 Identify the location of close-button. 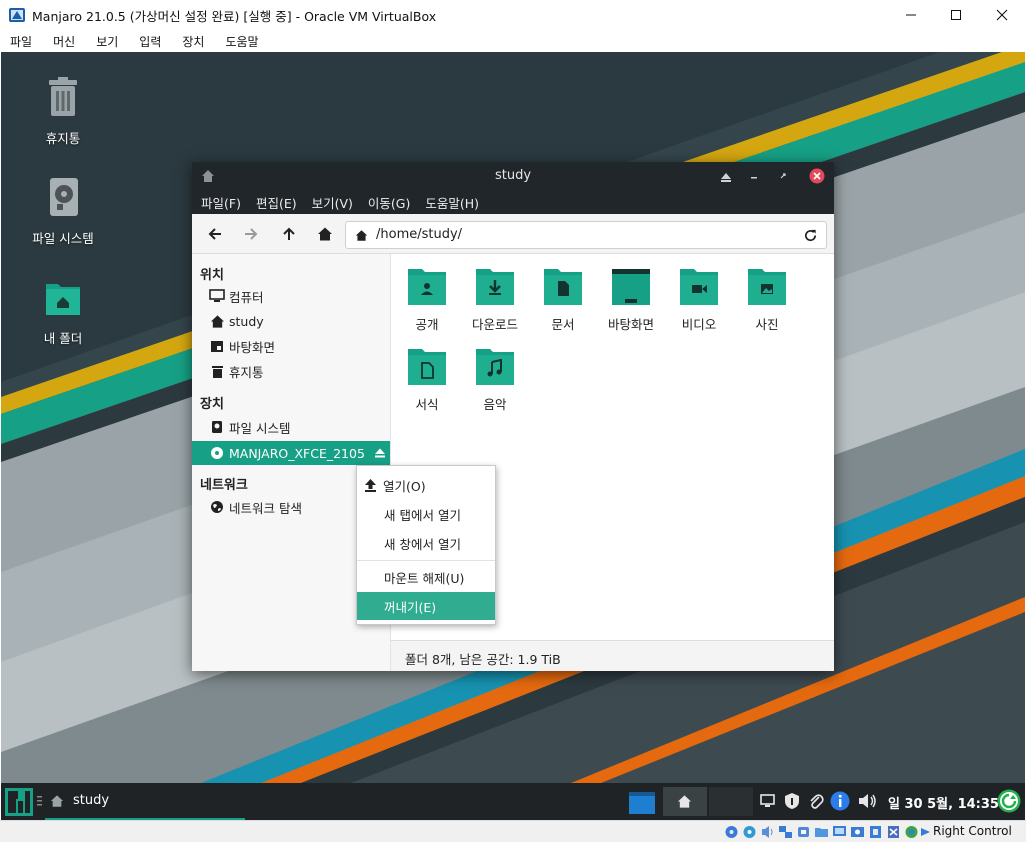
(1002, 15).